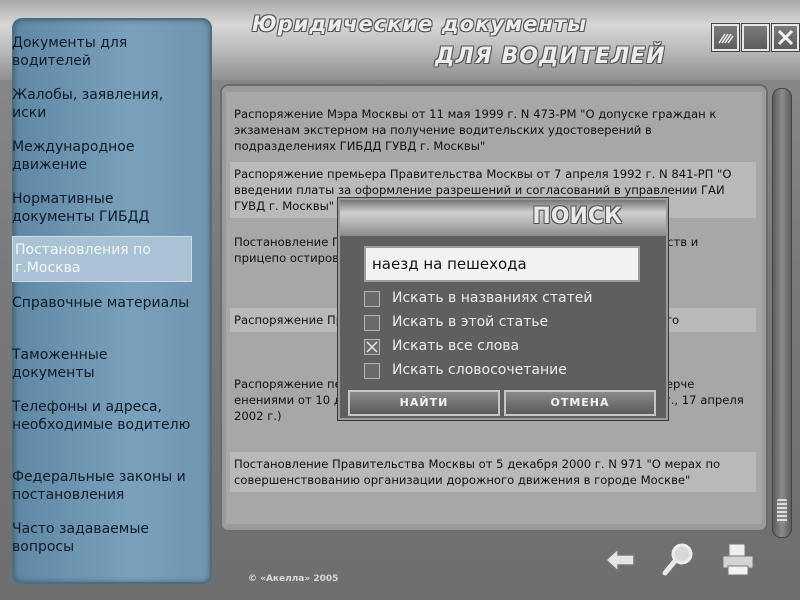 Image resolution: width=800 pixels, height=600 pixels. I want to click on close-button, so click(785, 37).